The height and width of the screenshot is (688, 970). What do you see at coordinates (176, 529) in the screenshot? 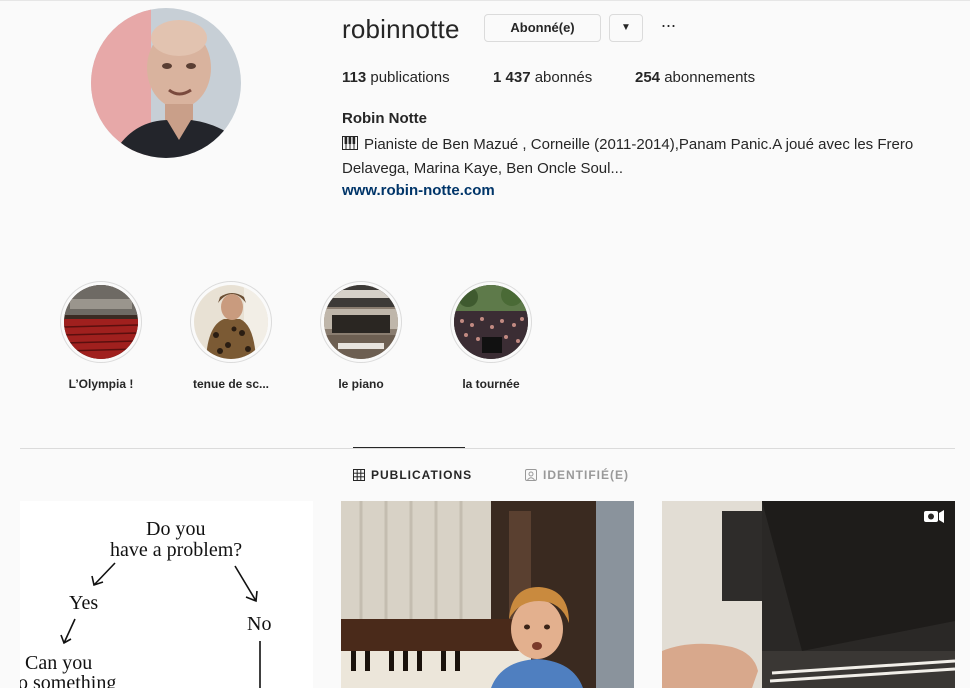
I see `flowchart-text: Do you` at bounding box center [176, 529].